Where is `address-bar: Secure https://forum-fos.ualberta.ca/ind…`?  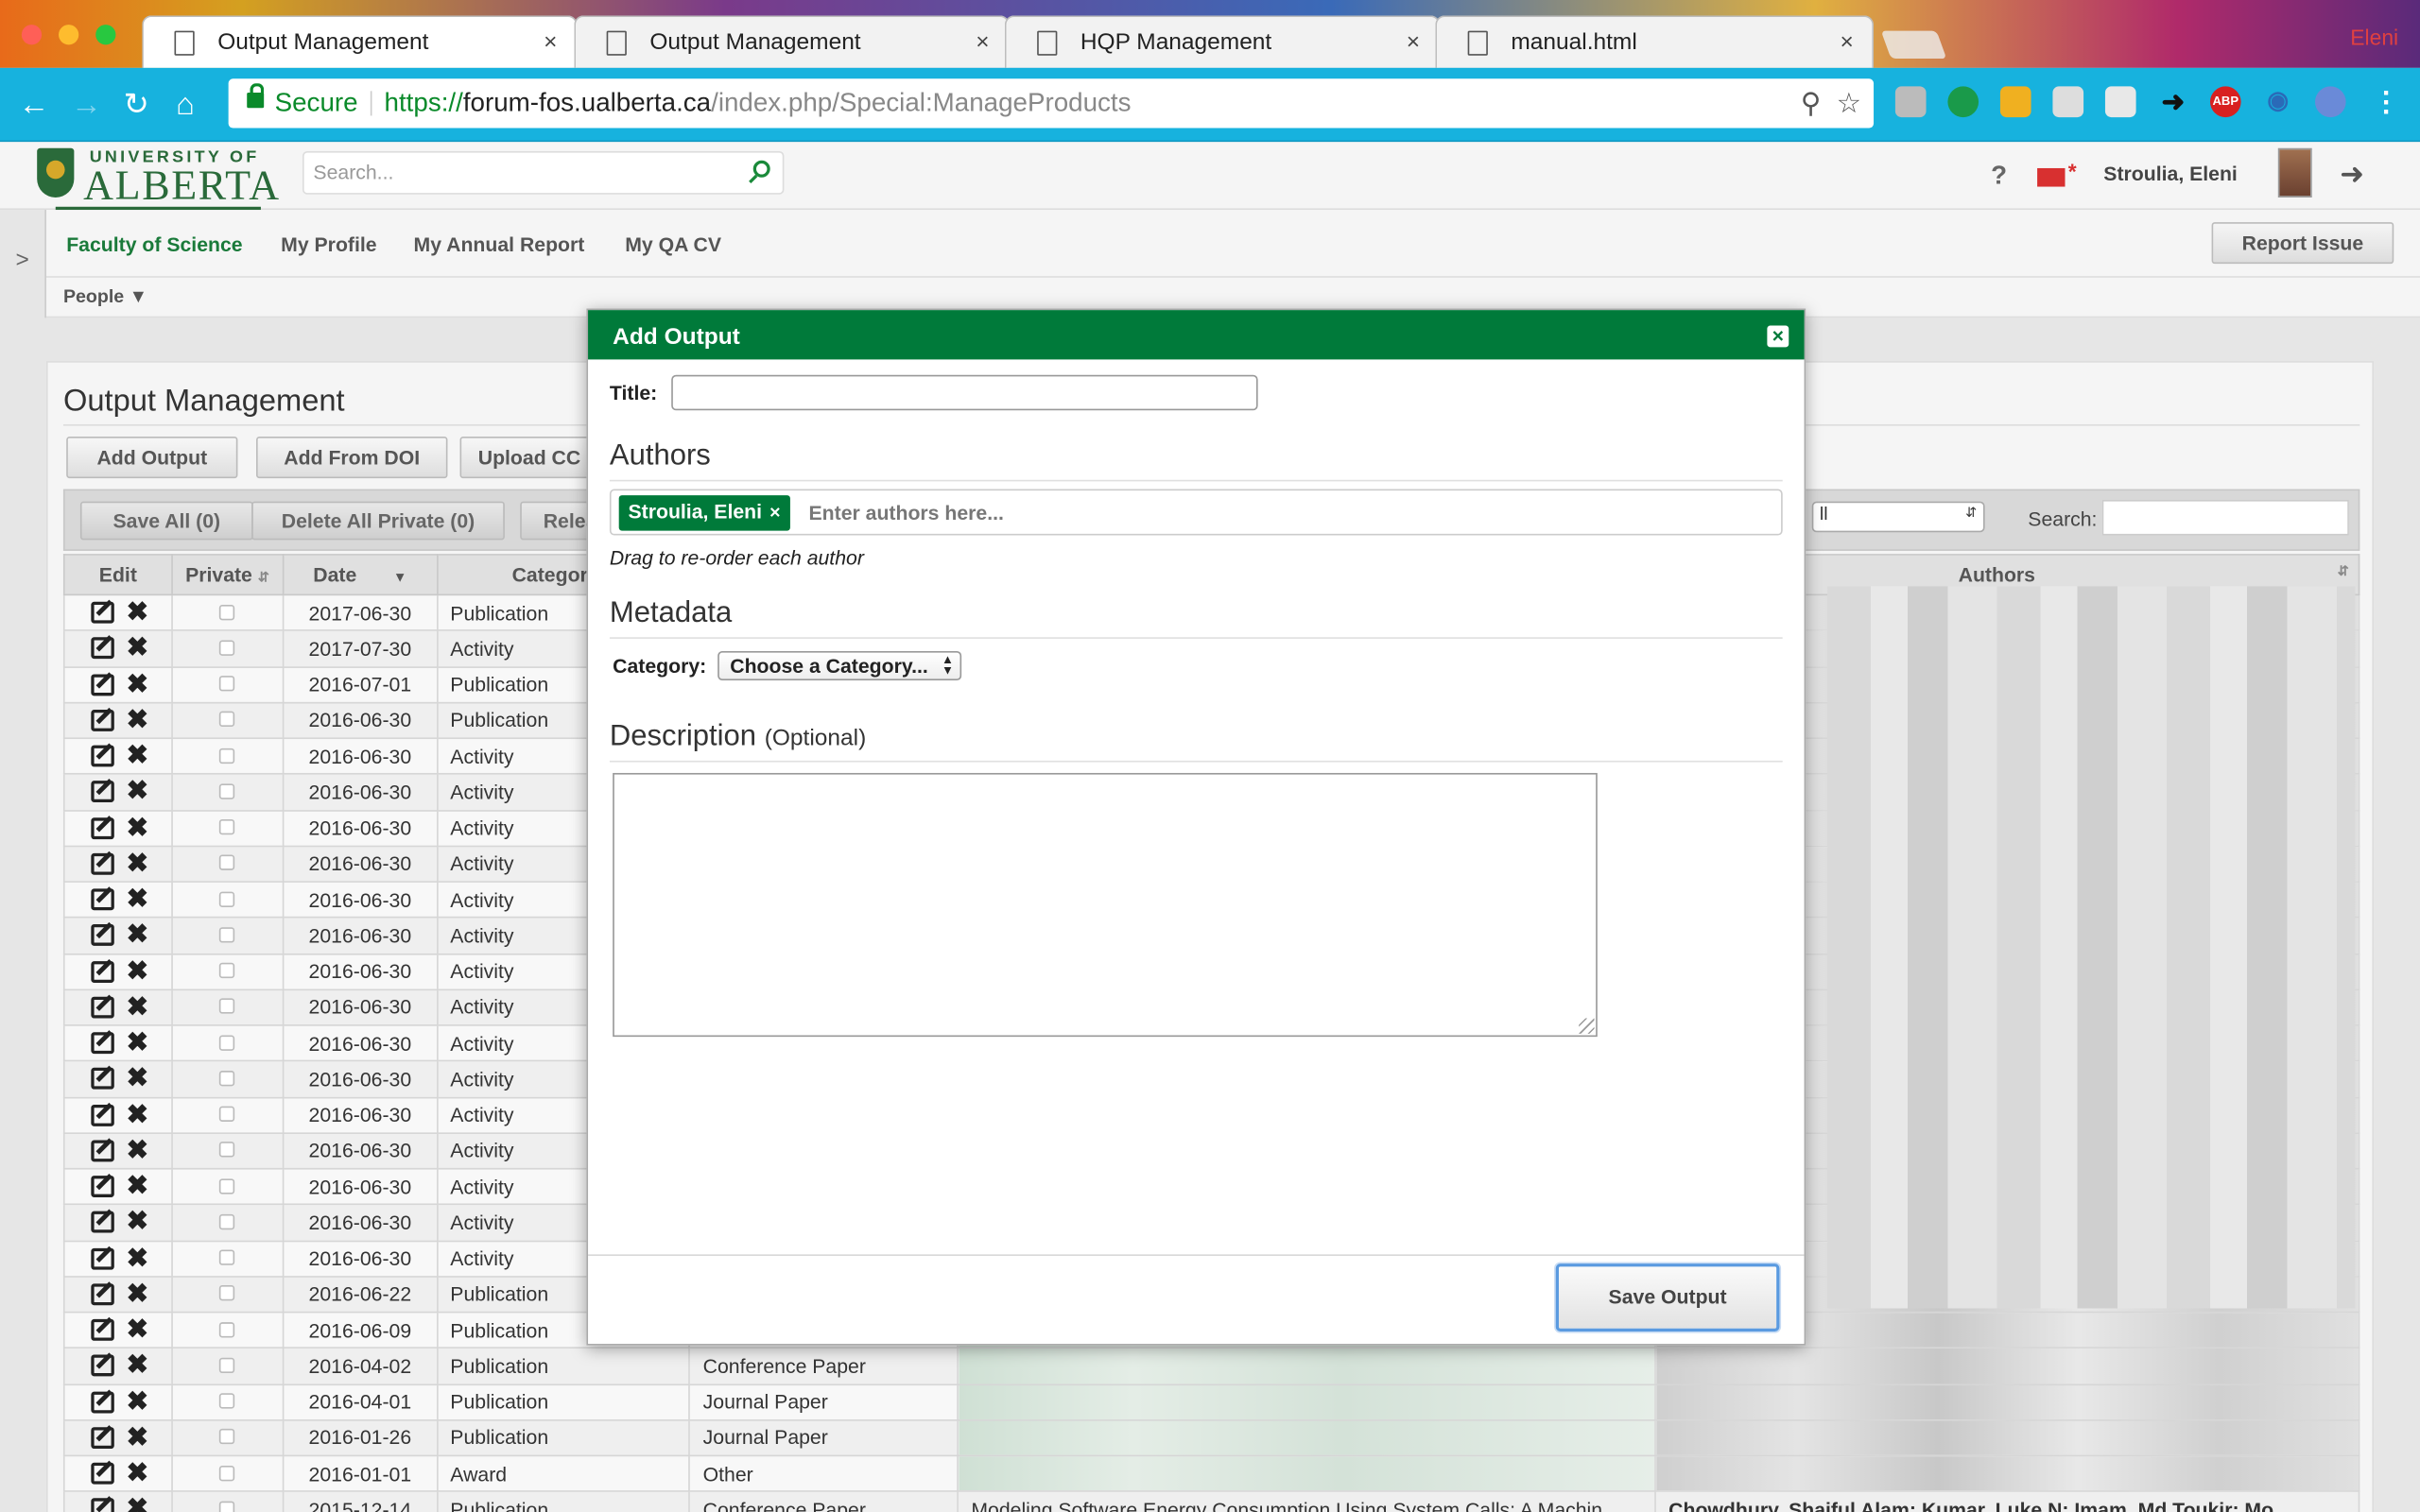 address-bar: Secure https://forum-fos.ualberta.ca/ind… is located at coordinates (1051, 103).